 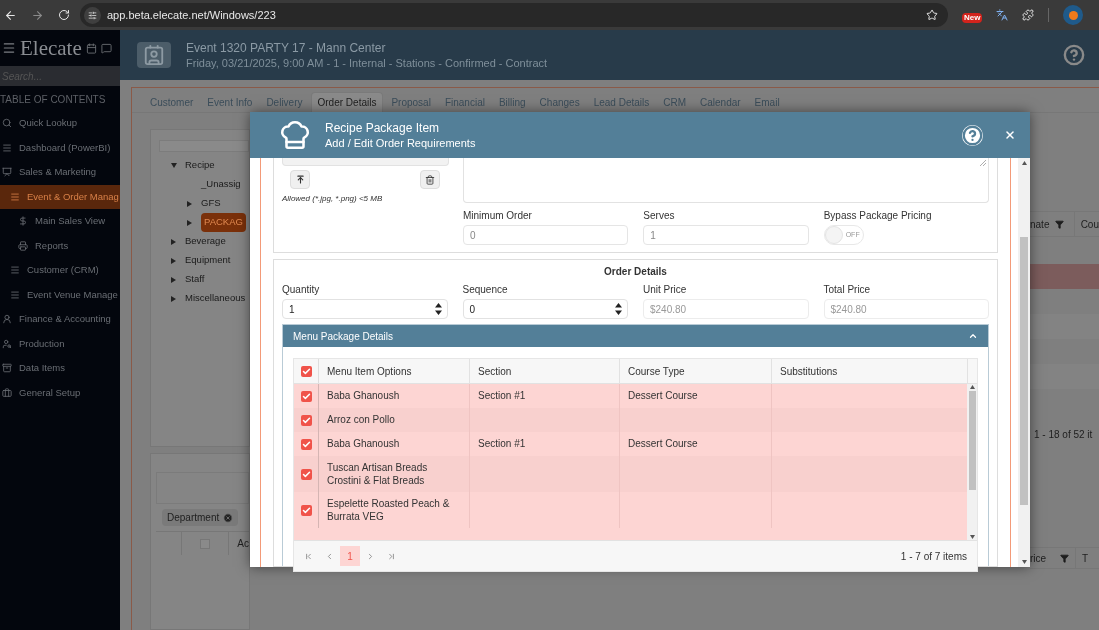 I want to click on tree-item: _Unassig, so click(x=221, y=184).